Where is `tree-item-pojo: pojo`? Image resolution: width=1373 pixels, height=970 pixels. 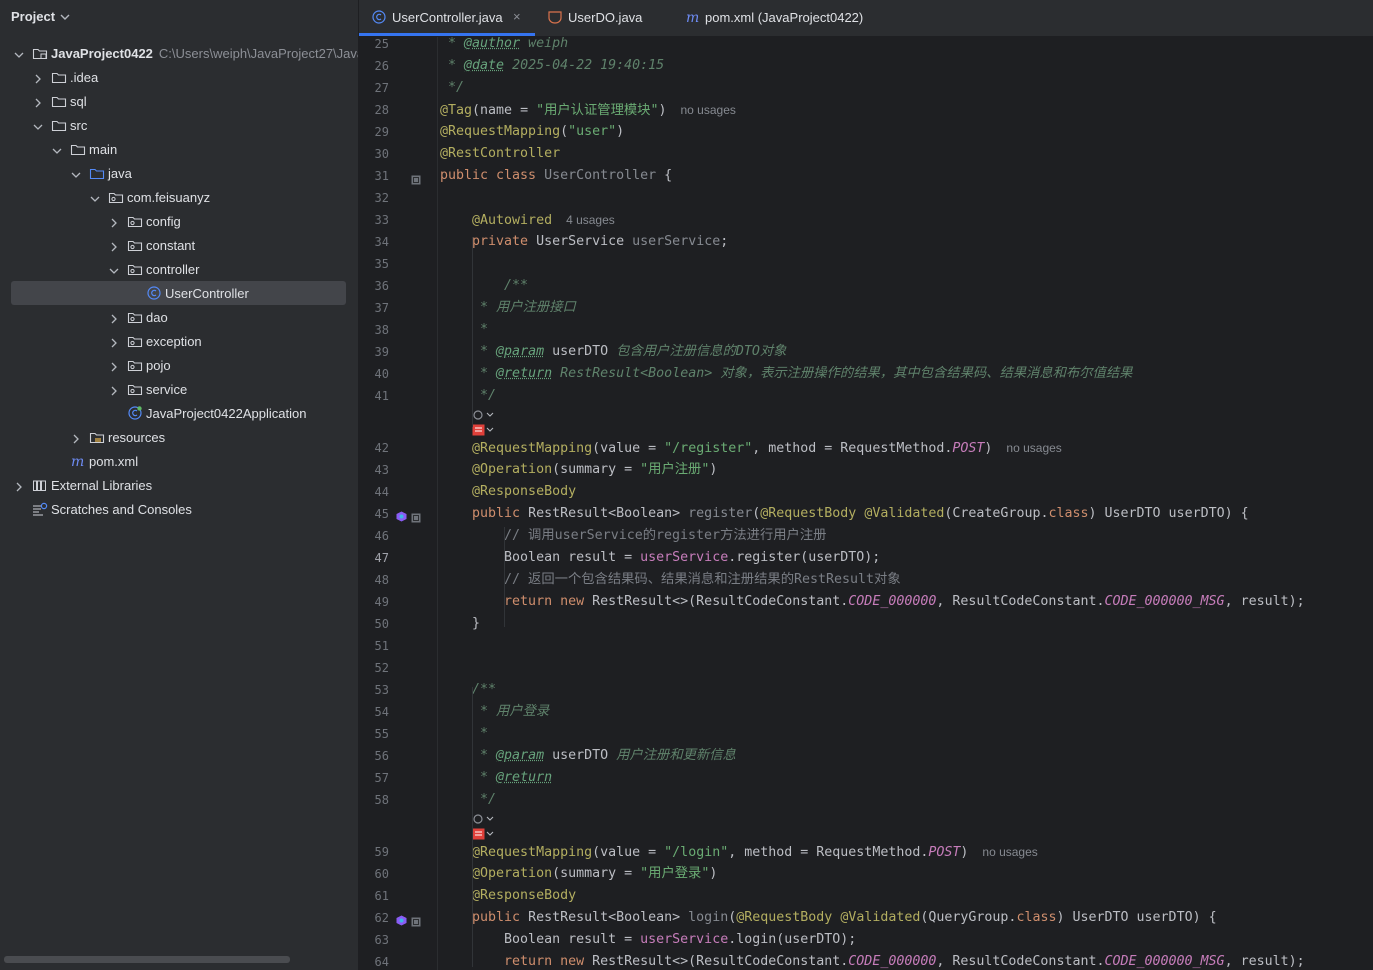
tree-item-pojo: pojo is located at coordinates (179, 365).